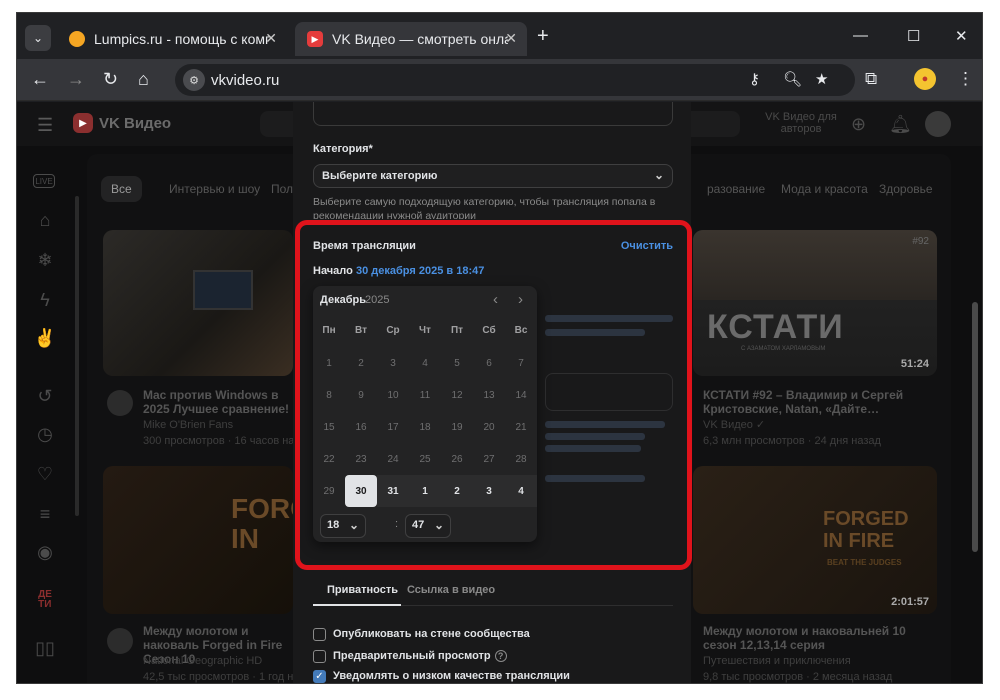 The width and height of the screenshot is (1000, 700). Describe the element at coordinates (343, 149) in the screenshot. I see `category-label: Категория*` at that location.